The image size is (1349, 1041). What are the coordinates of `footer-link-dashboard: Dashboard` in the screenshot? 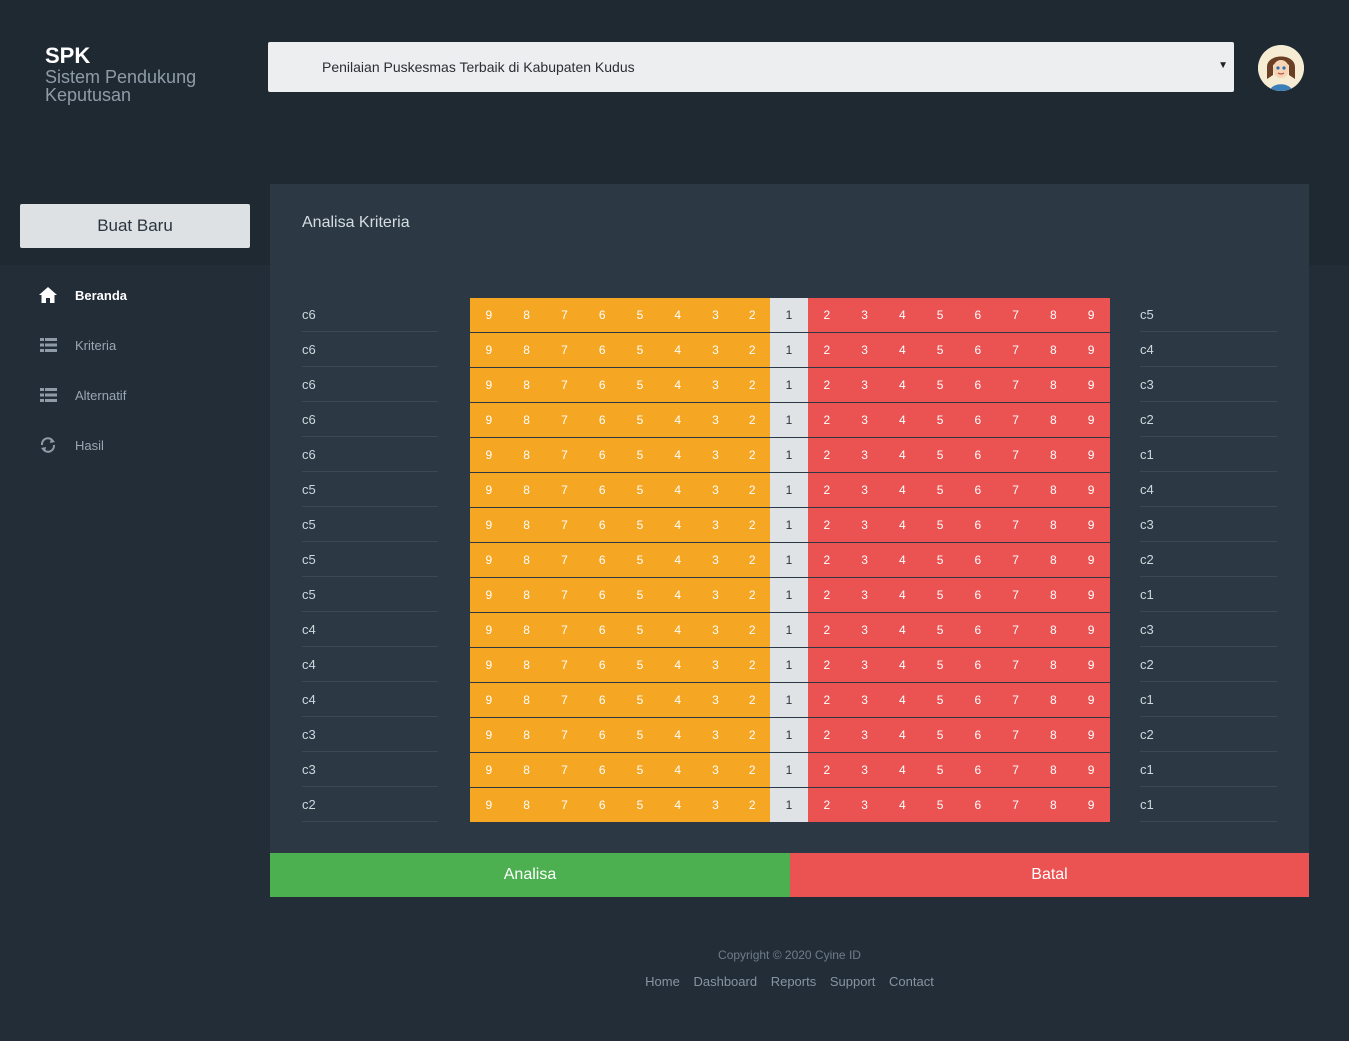 It's located at (725, 981).